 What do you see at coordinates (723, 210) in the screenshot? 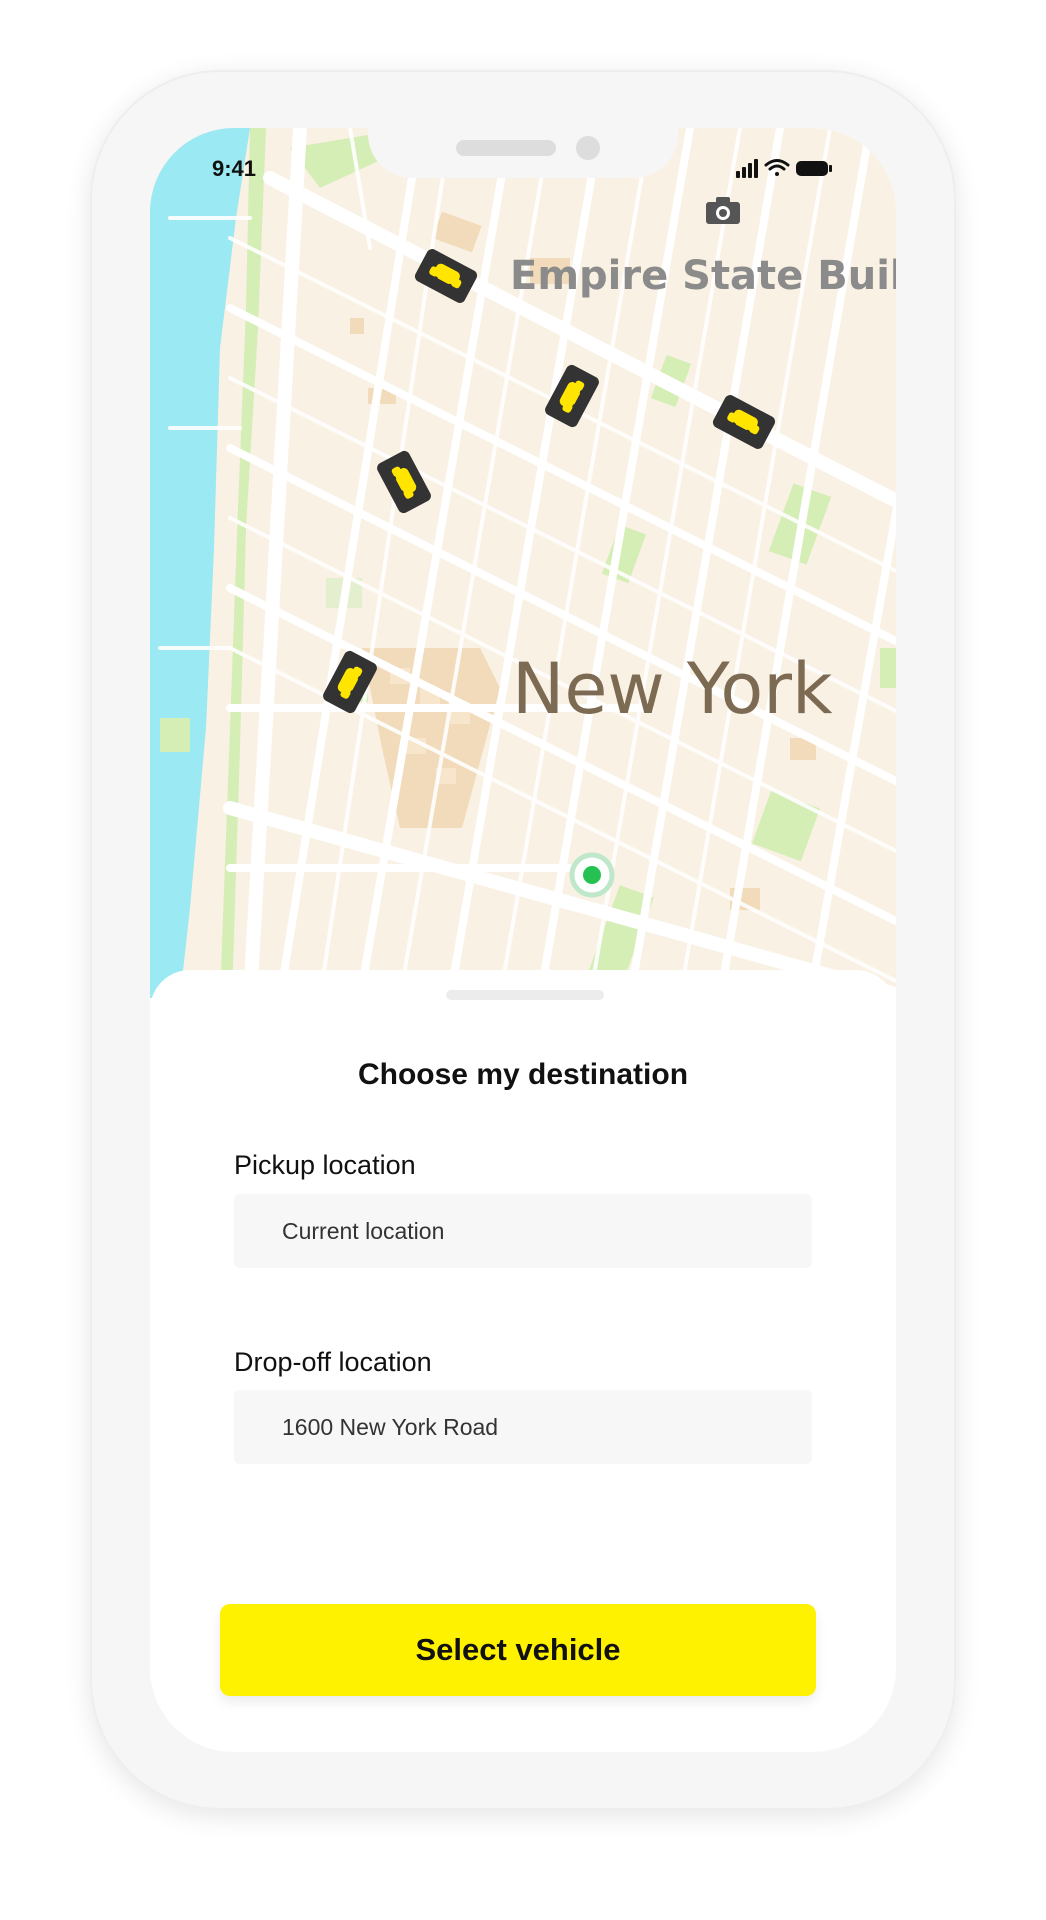
I see `camera-icon` at bounding box center [723, 210].